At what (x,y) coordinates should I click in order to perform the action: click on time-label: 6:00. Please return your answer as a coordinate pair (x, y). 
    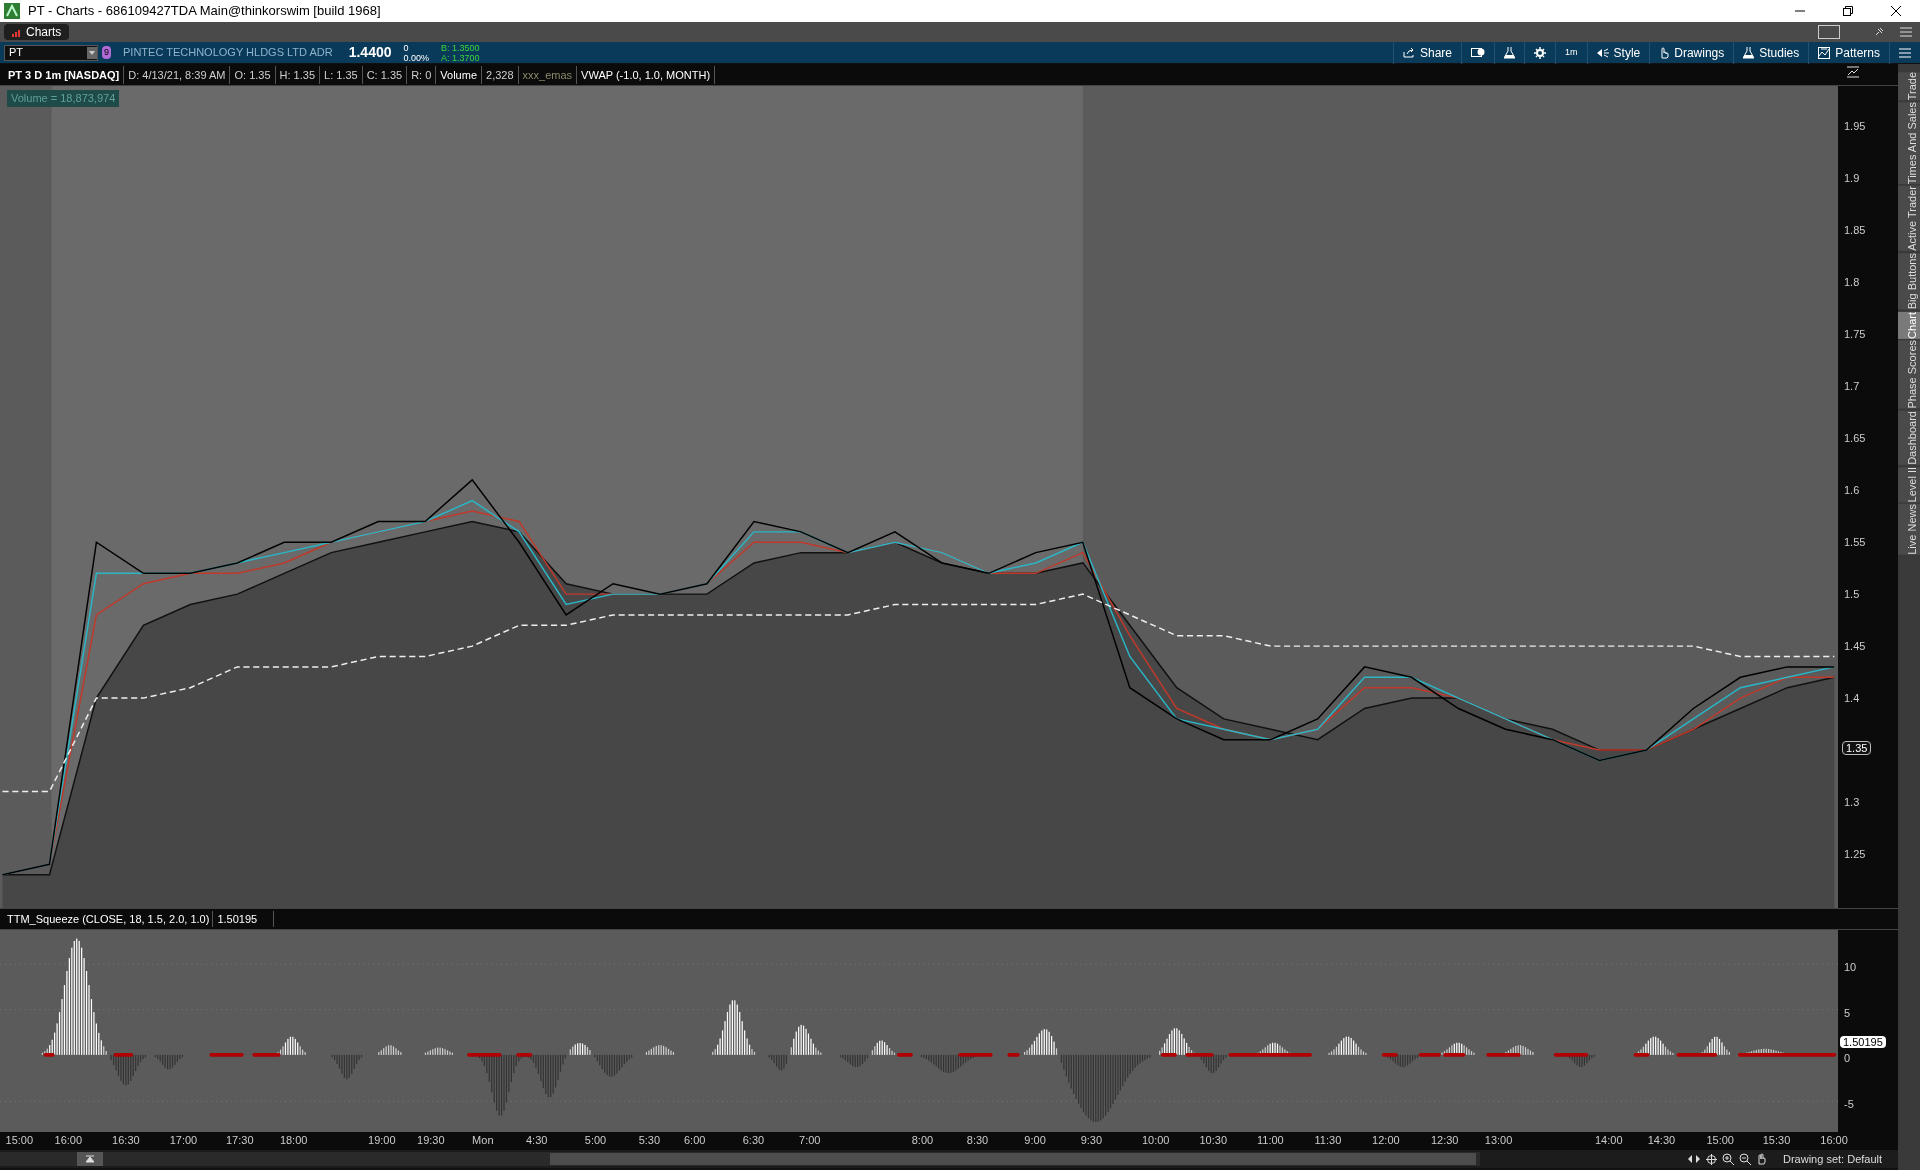
    Looking at the image, I should click on (694, 1140).